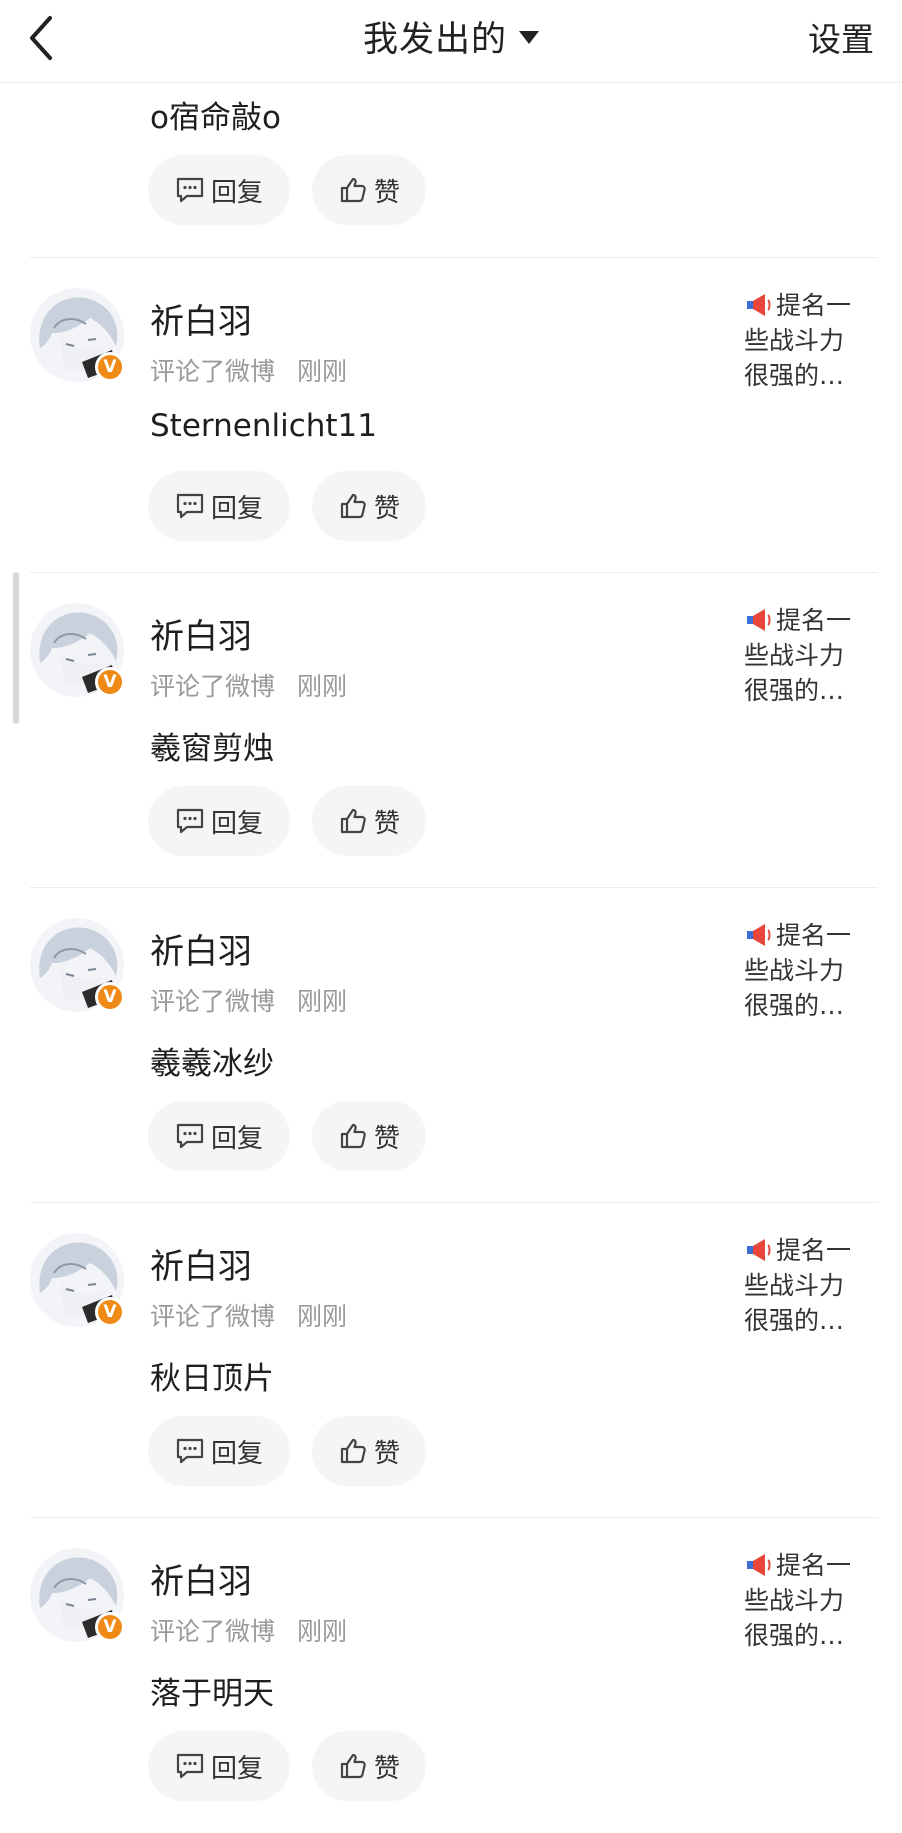 The image size is (902, 1833). Describe the element at coordinates (434, 39) in the screenshot. I see `page-title: 我发出的` at that location.